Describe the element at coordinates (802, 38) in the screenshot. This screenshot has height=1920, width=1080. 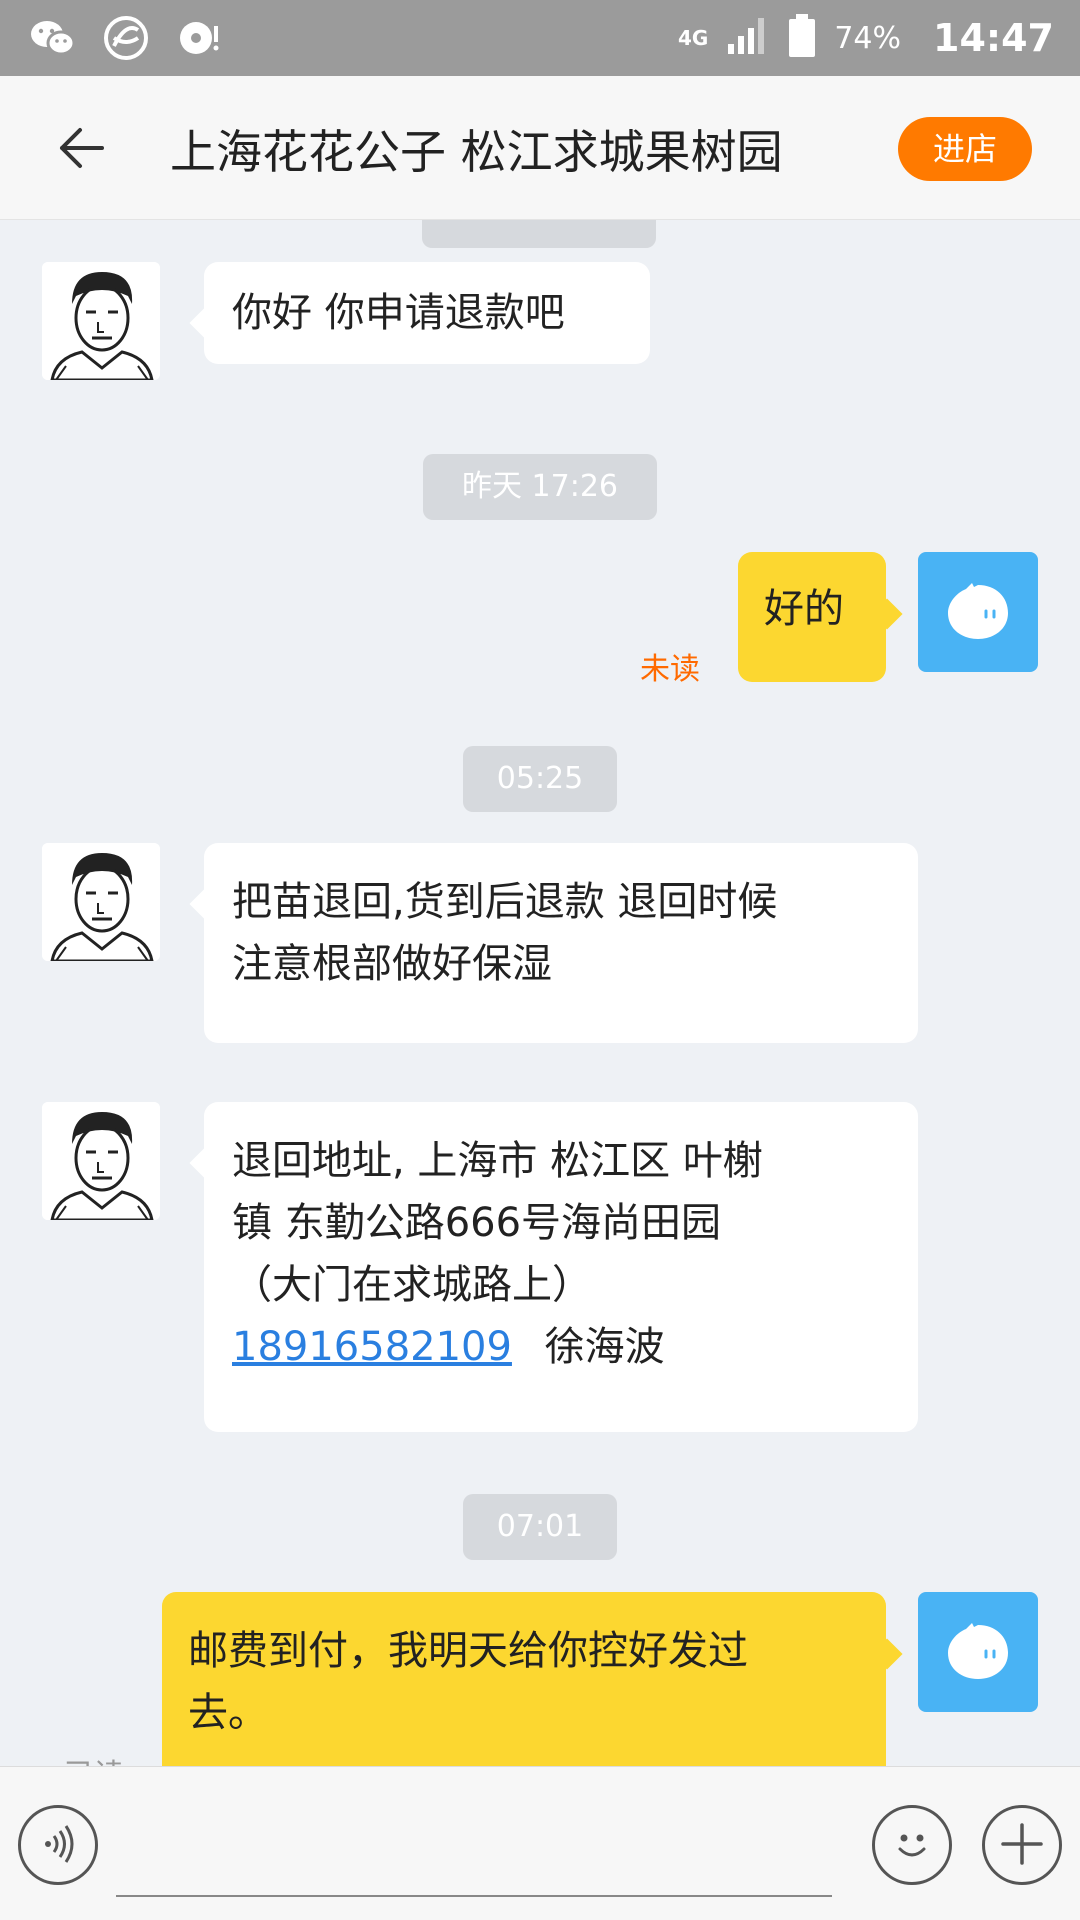
I see `battery-icon` at that location.